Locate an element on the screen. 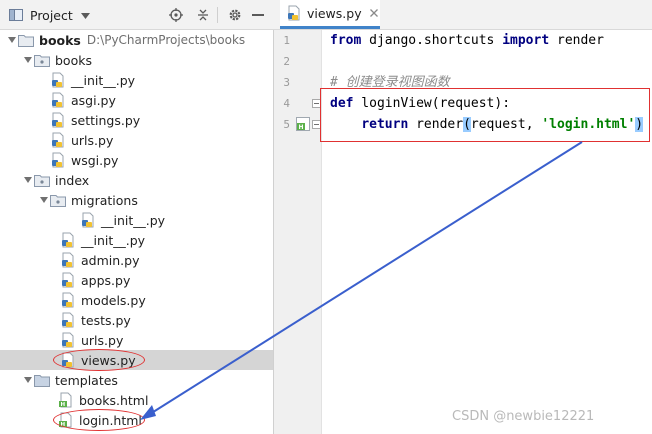  arrow-head-icon is located at coordinates (148, 412).